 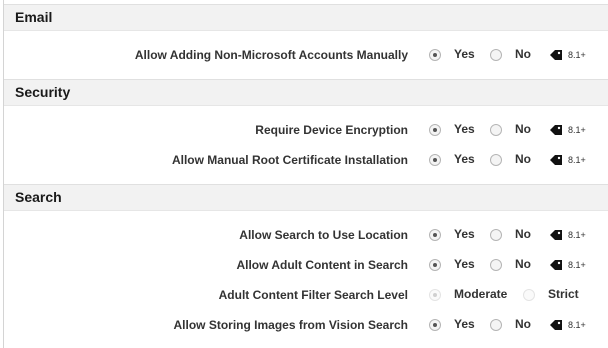 What do you see at coordinates (480, 294) in the screenshot?
I see `option-moderate-label: Moderate` at bounding box center [480, 294].